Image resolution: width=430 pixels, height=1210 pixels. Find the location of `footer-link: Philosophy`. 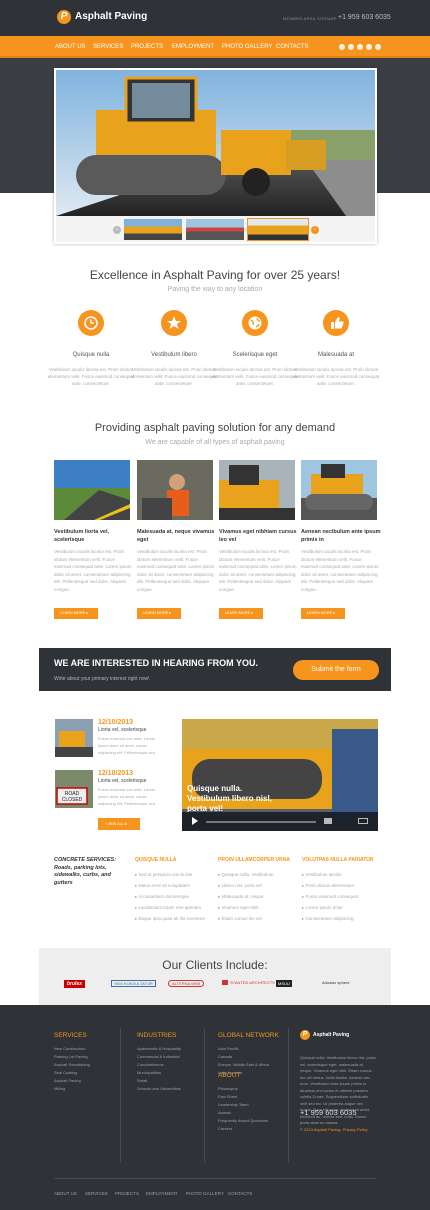

footer-link: Philosophy is located at coordinates (228, 1088).